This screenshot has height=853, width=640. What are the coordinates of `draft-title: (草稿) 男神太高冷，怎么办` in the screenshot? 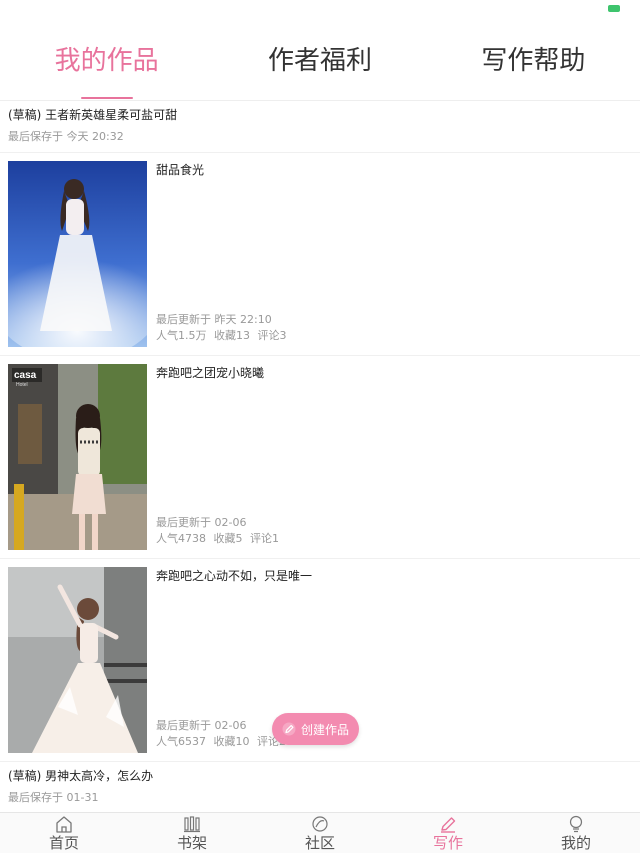 It's located at (81, 776).